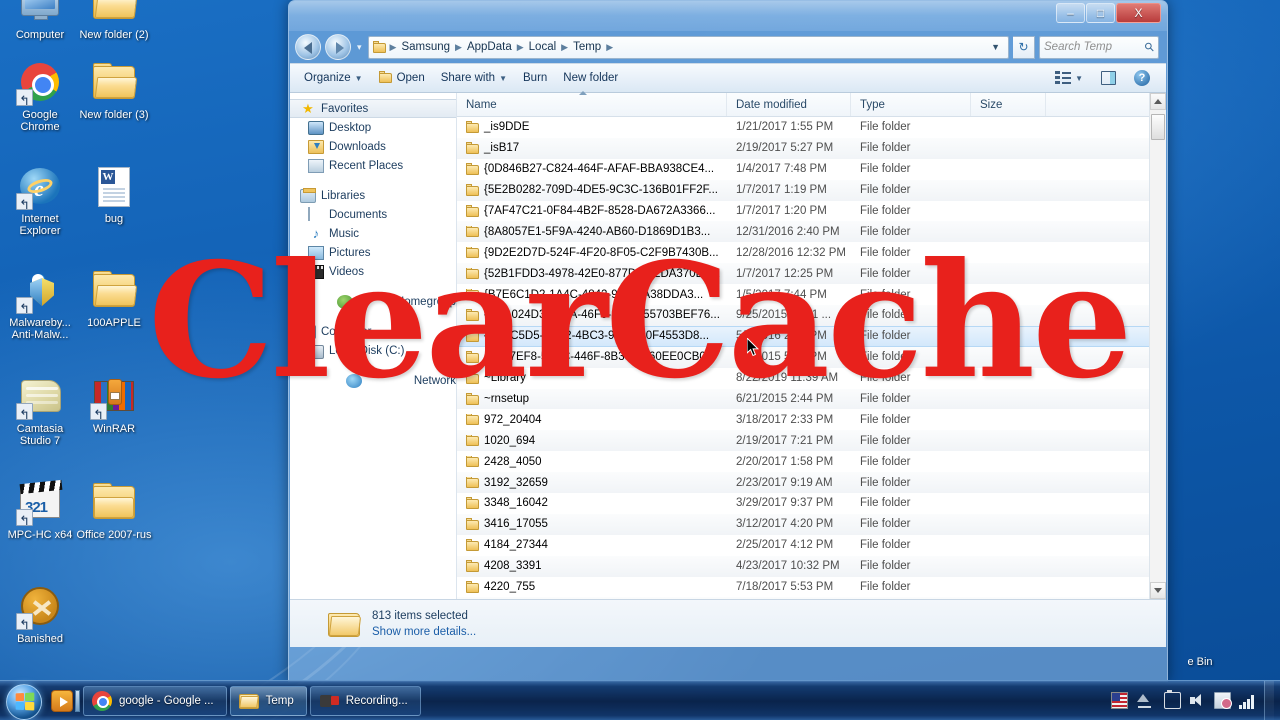 This screenshot has width=1280, height=720. Describe the element at coordinates (1024, 47) in the screenshot. I see `refresh-button: ↻` at that location.